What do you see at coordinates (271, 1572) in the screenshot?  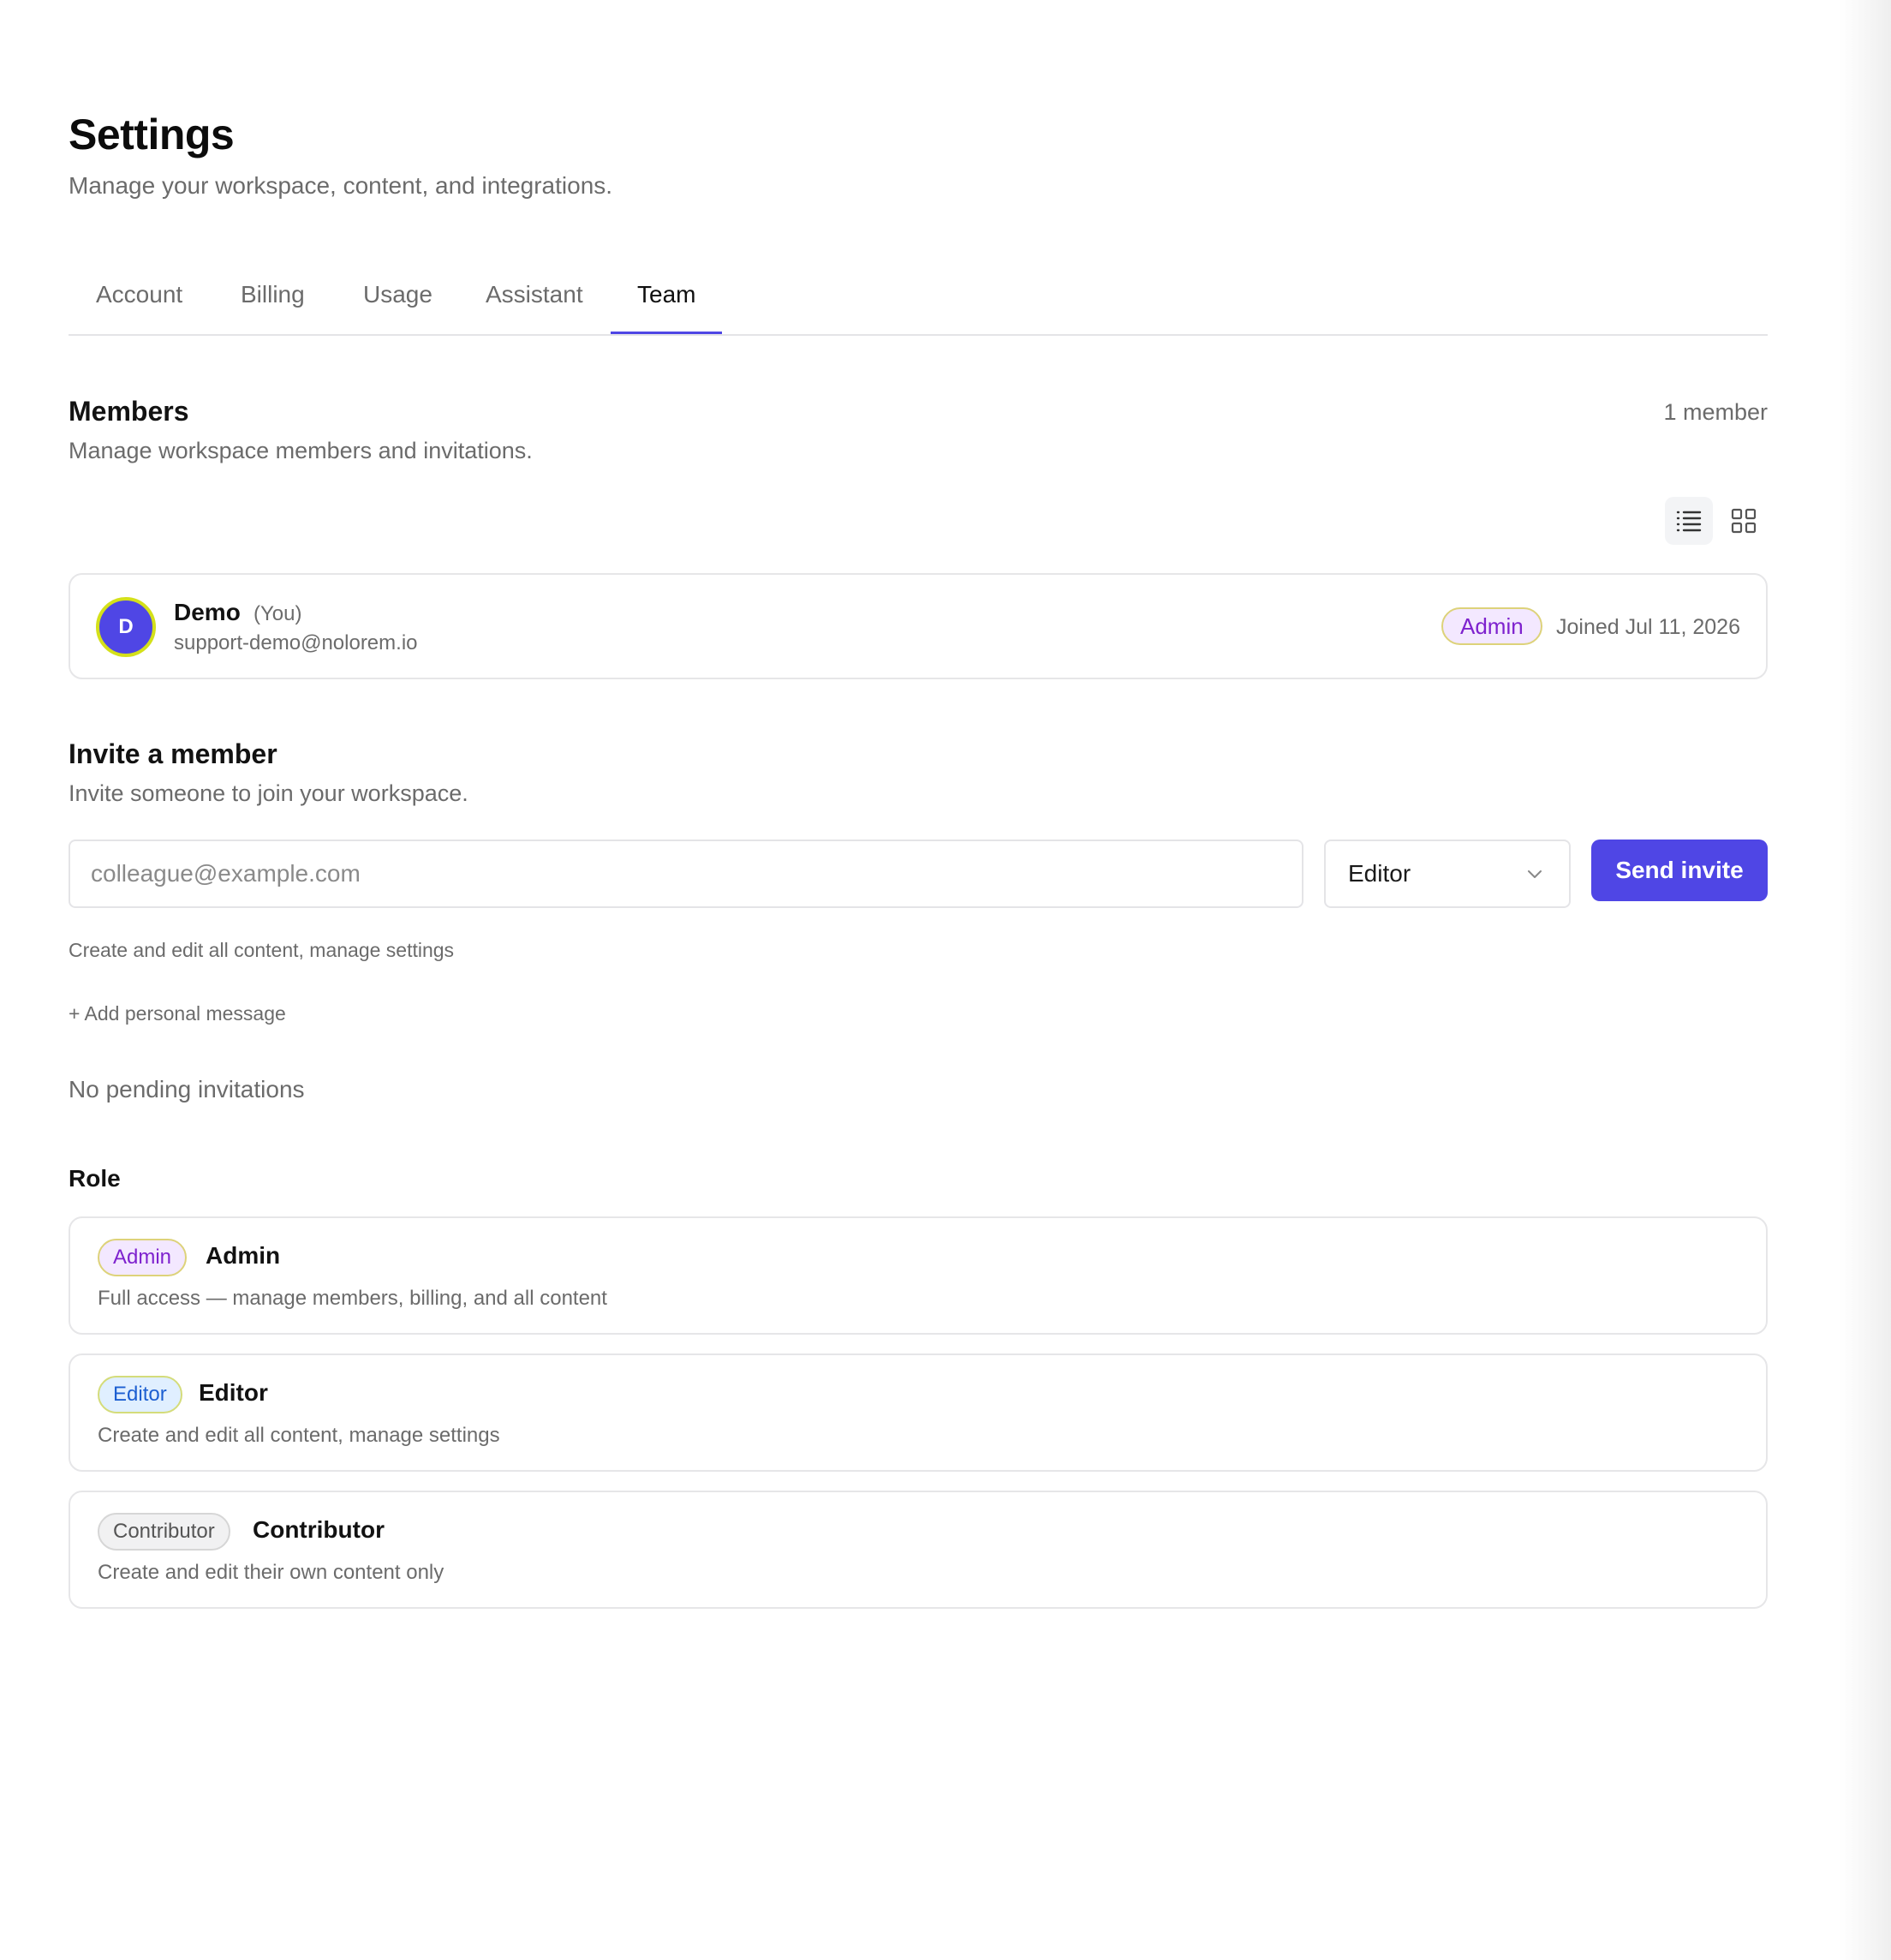 I see `role-description: Create and edit their own content only` at bounding box center [271, 1572].